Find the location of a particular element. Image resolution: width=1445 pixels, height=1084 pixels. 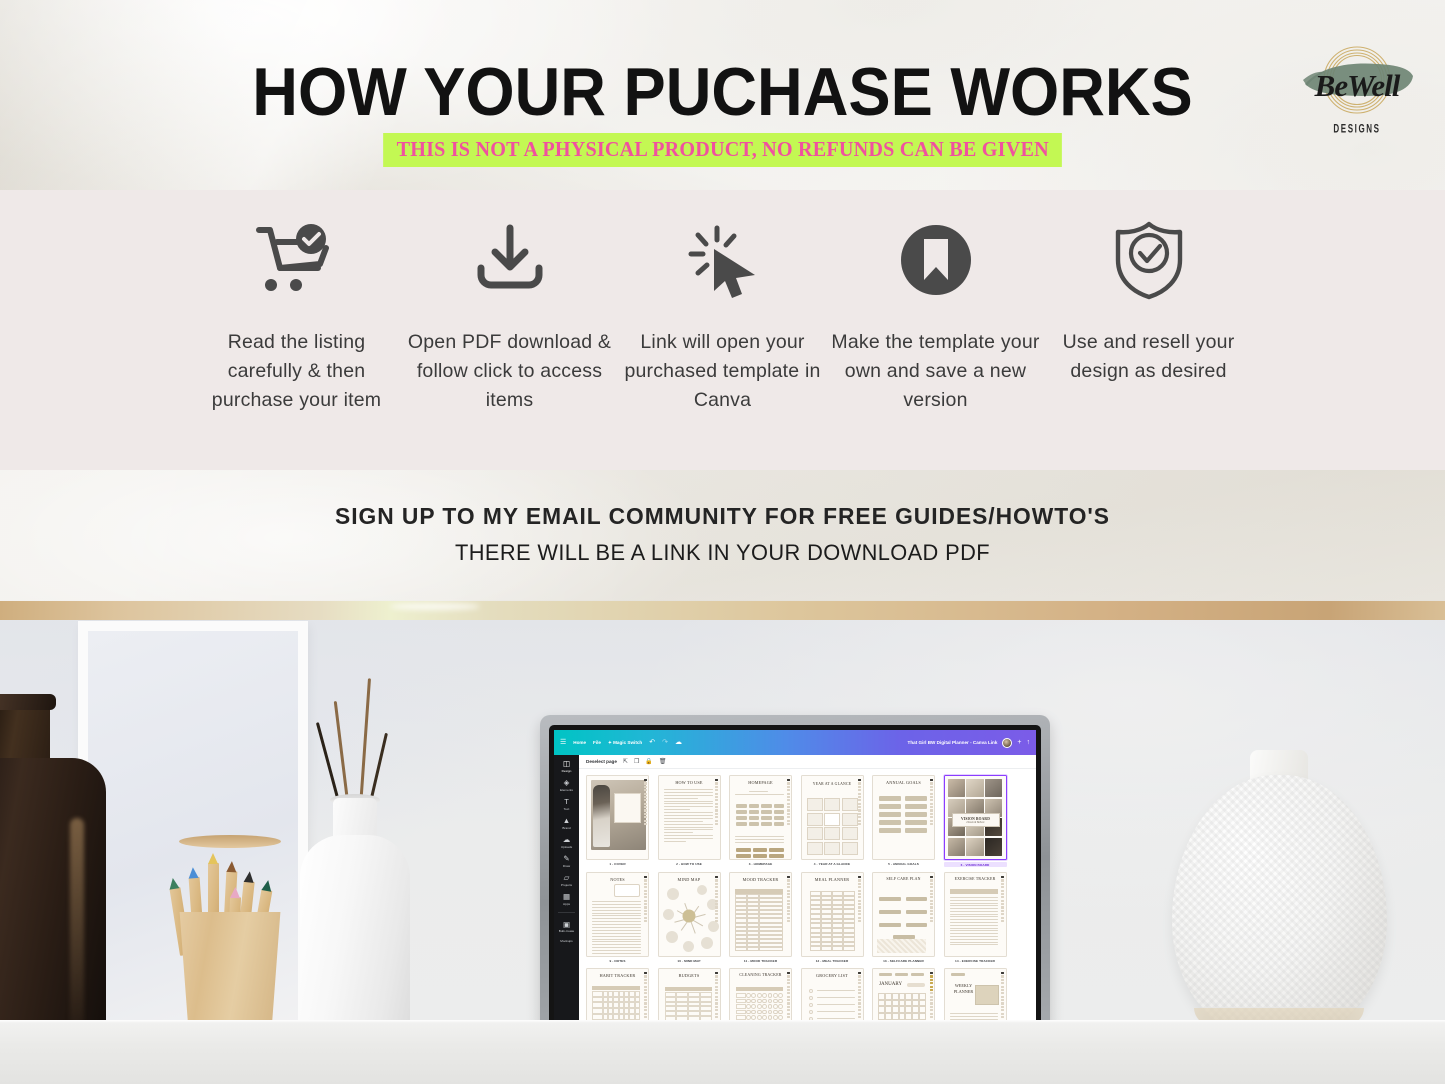

page-thumbnail-january: JANUARY is located at coordinates (903, 998).